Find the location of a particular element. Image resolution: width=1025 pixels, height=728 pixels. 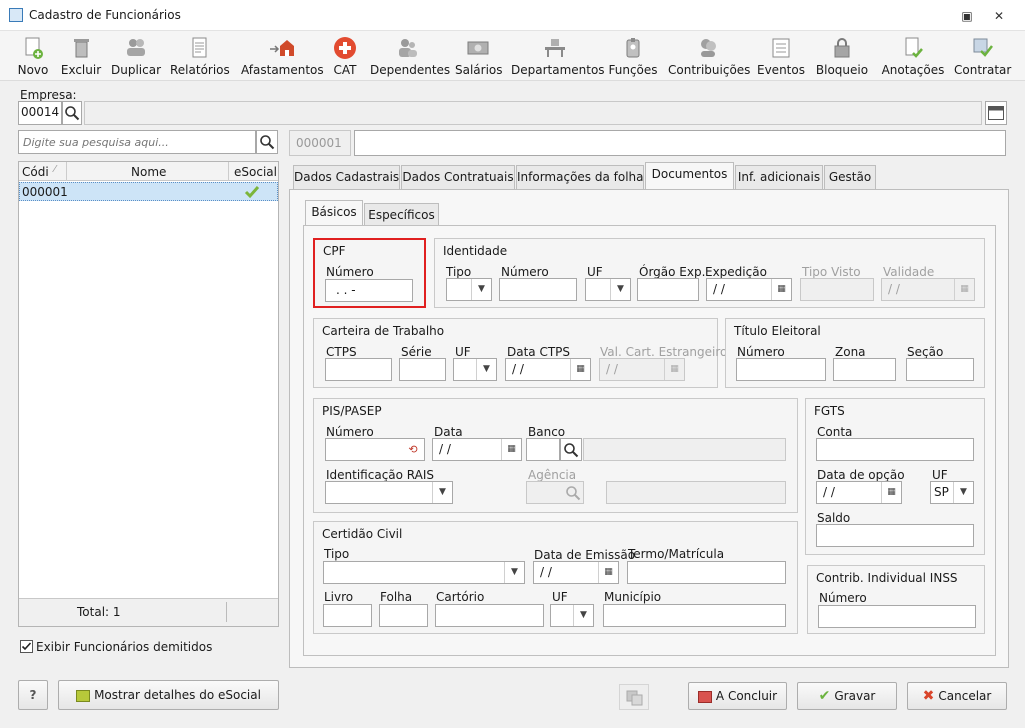

fgts-uf-select: SP ▼ is located at coordinates (952, 492).